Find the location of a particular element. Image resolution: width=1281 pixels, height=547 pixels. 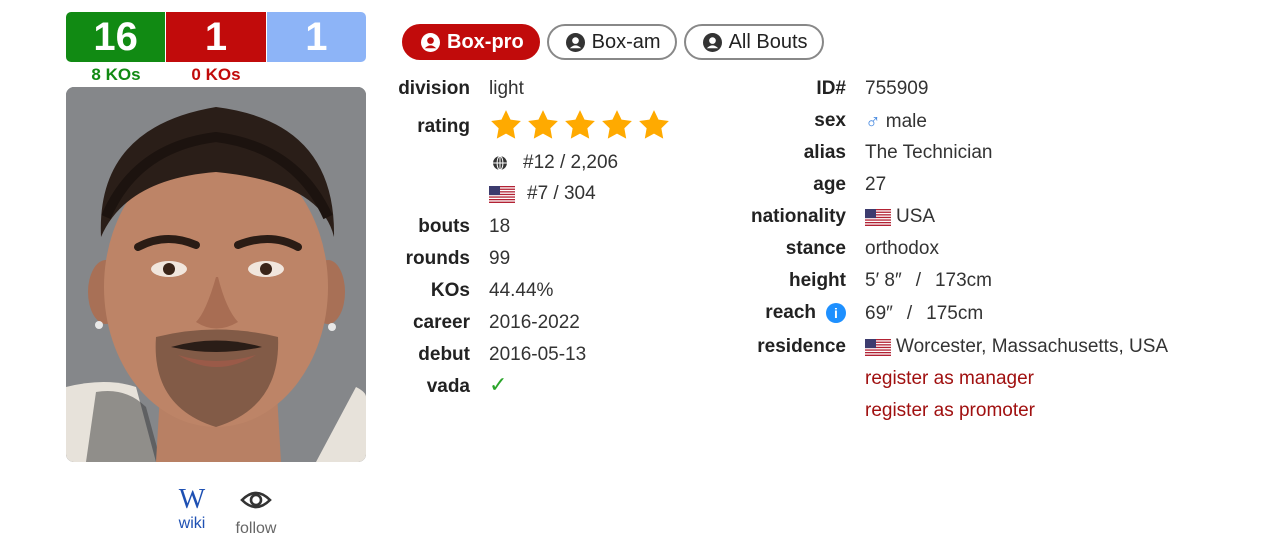

follow-label: follow is located at coordinates (256, 528).